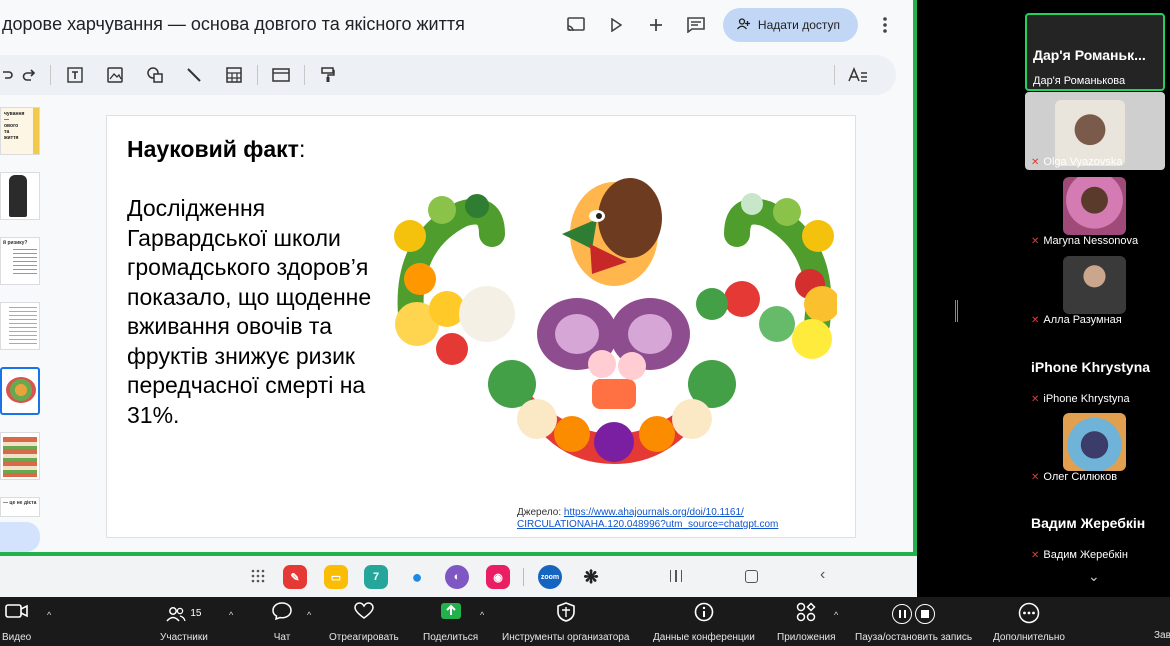 The height and width of the screenshot is (646, 1170). What do you see at coordinates (1095, 131) in the screenshot?
I see `participant-tile: ✕ Olga Vyazovska` at bounding box center [1095, 131].